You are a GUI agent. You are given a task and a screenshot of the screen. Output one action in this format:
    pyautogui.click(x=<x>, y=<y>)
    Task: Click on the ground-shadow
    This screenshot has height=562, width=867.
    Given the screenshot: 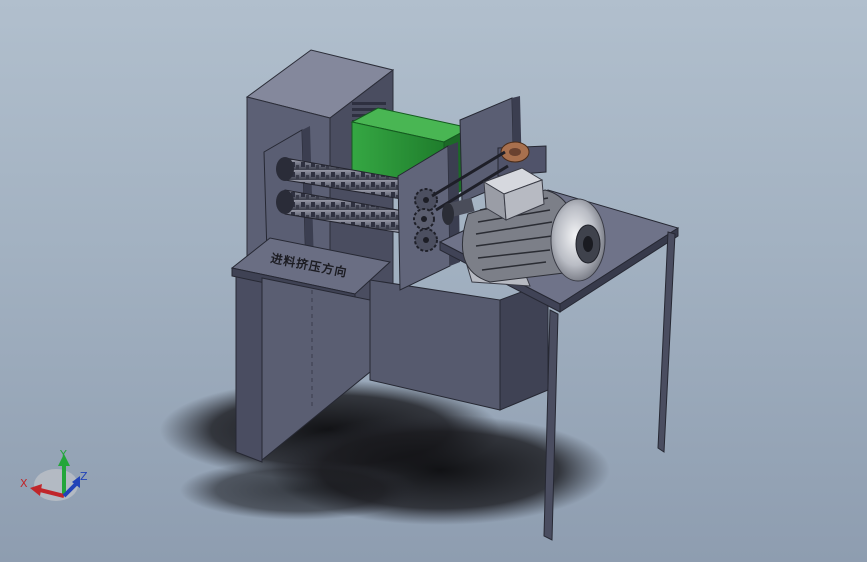 What is the action you would take?
    pyautogui.click(x=385, y=452)
    